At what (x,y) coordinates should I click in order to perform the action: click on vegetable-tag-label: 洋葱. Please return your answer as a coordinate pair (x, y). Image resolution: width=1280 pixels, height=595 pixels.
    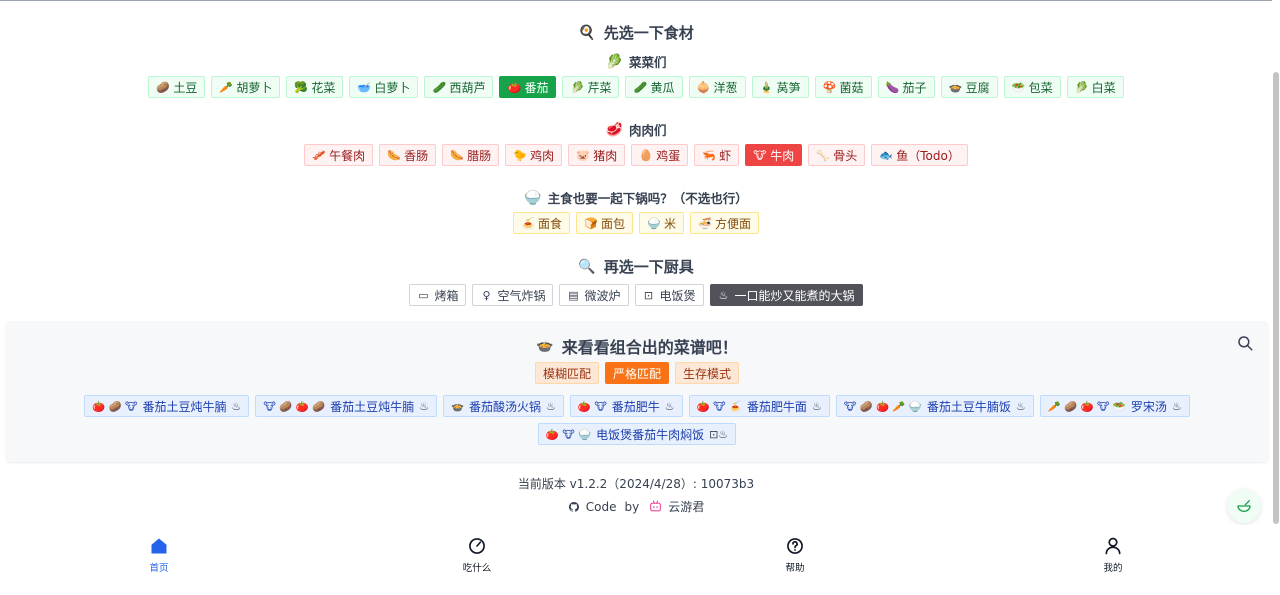
    Looking at the image, I should click on (725, 87).